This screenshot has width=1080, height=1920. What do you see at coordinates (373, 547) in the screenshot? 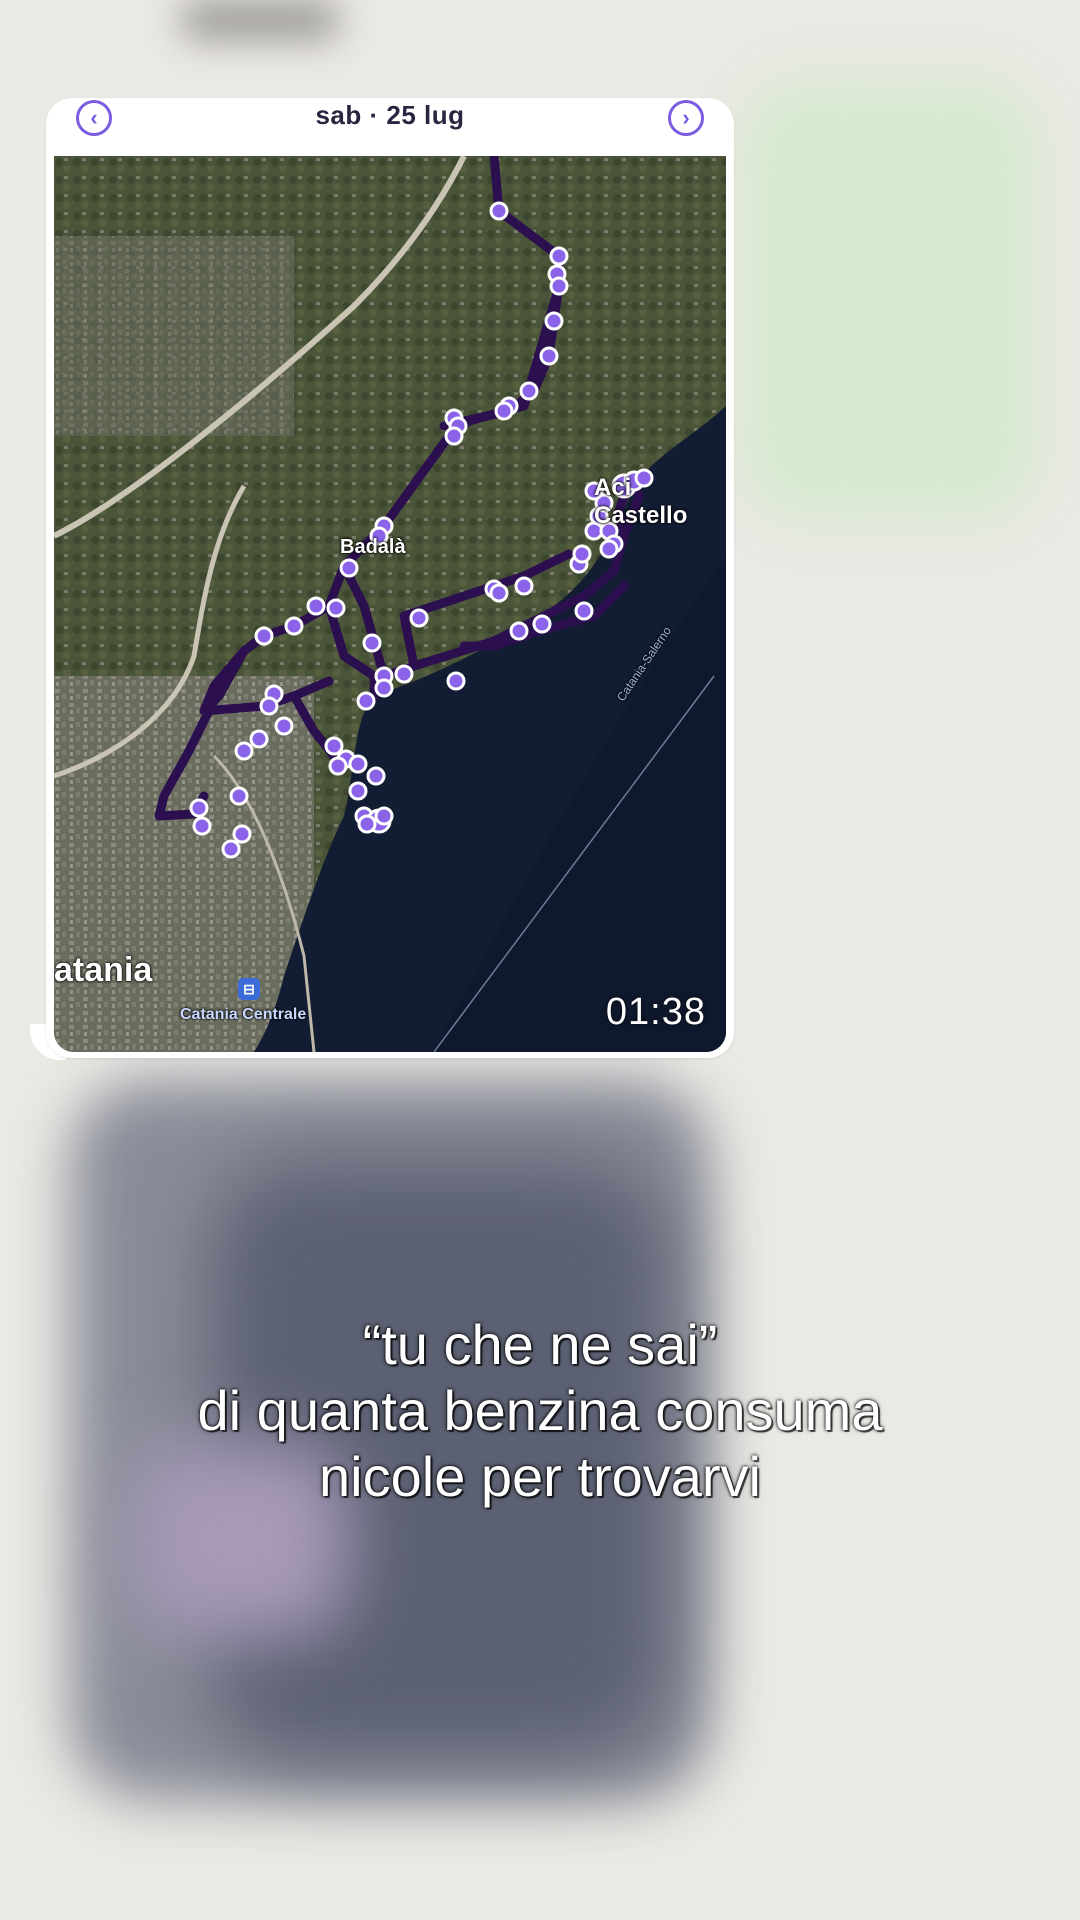
I see `map-label-badala: Badalà` at bounding box center [373, 547].